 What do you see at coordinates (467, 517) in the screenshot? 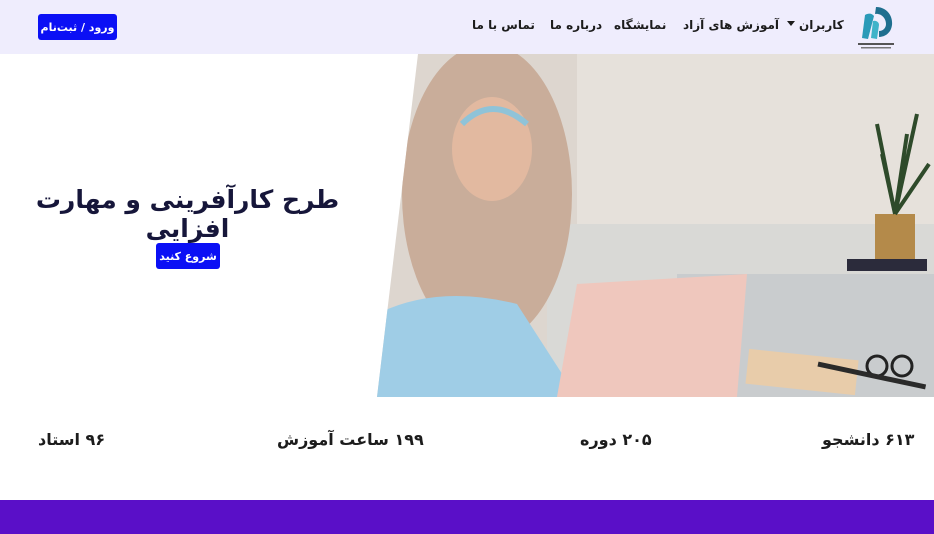
I see `footer-band` at bounding box center [467, 517].